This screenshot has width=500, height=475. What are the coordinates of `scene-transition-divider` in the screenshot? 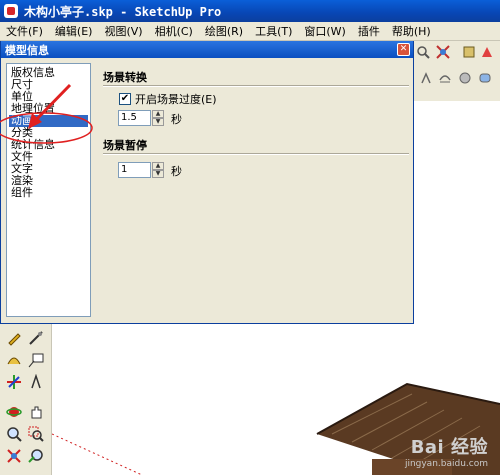 It's located at (256, 86).